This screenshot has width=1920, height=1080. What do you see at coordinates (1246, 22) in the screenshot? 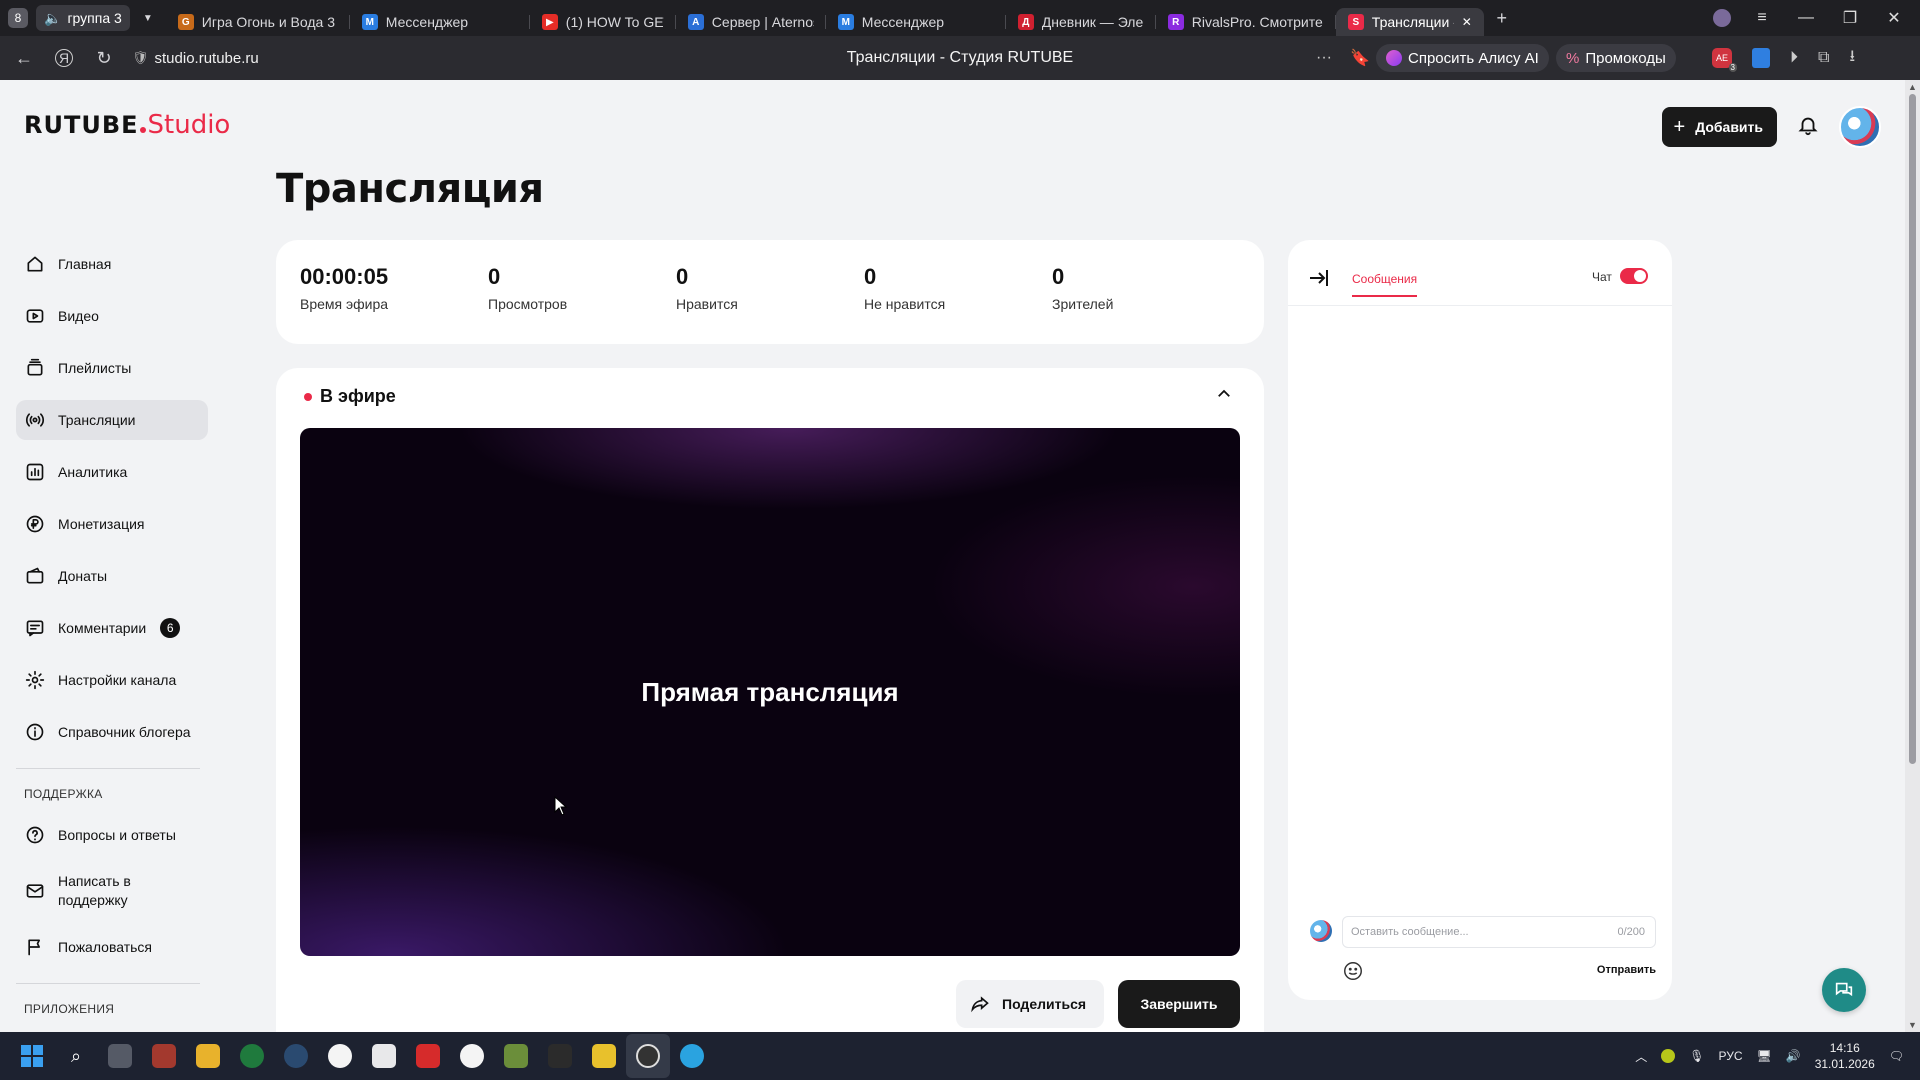
I see `browser-tab: R RivalsPro. Смотрите в` at bounding box center [1246, 22].